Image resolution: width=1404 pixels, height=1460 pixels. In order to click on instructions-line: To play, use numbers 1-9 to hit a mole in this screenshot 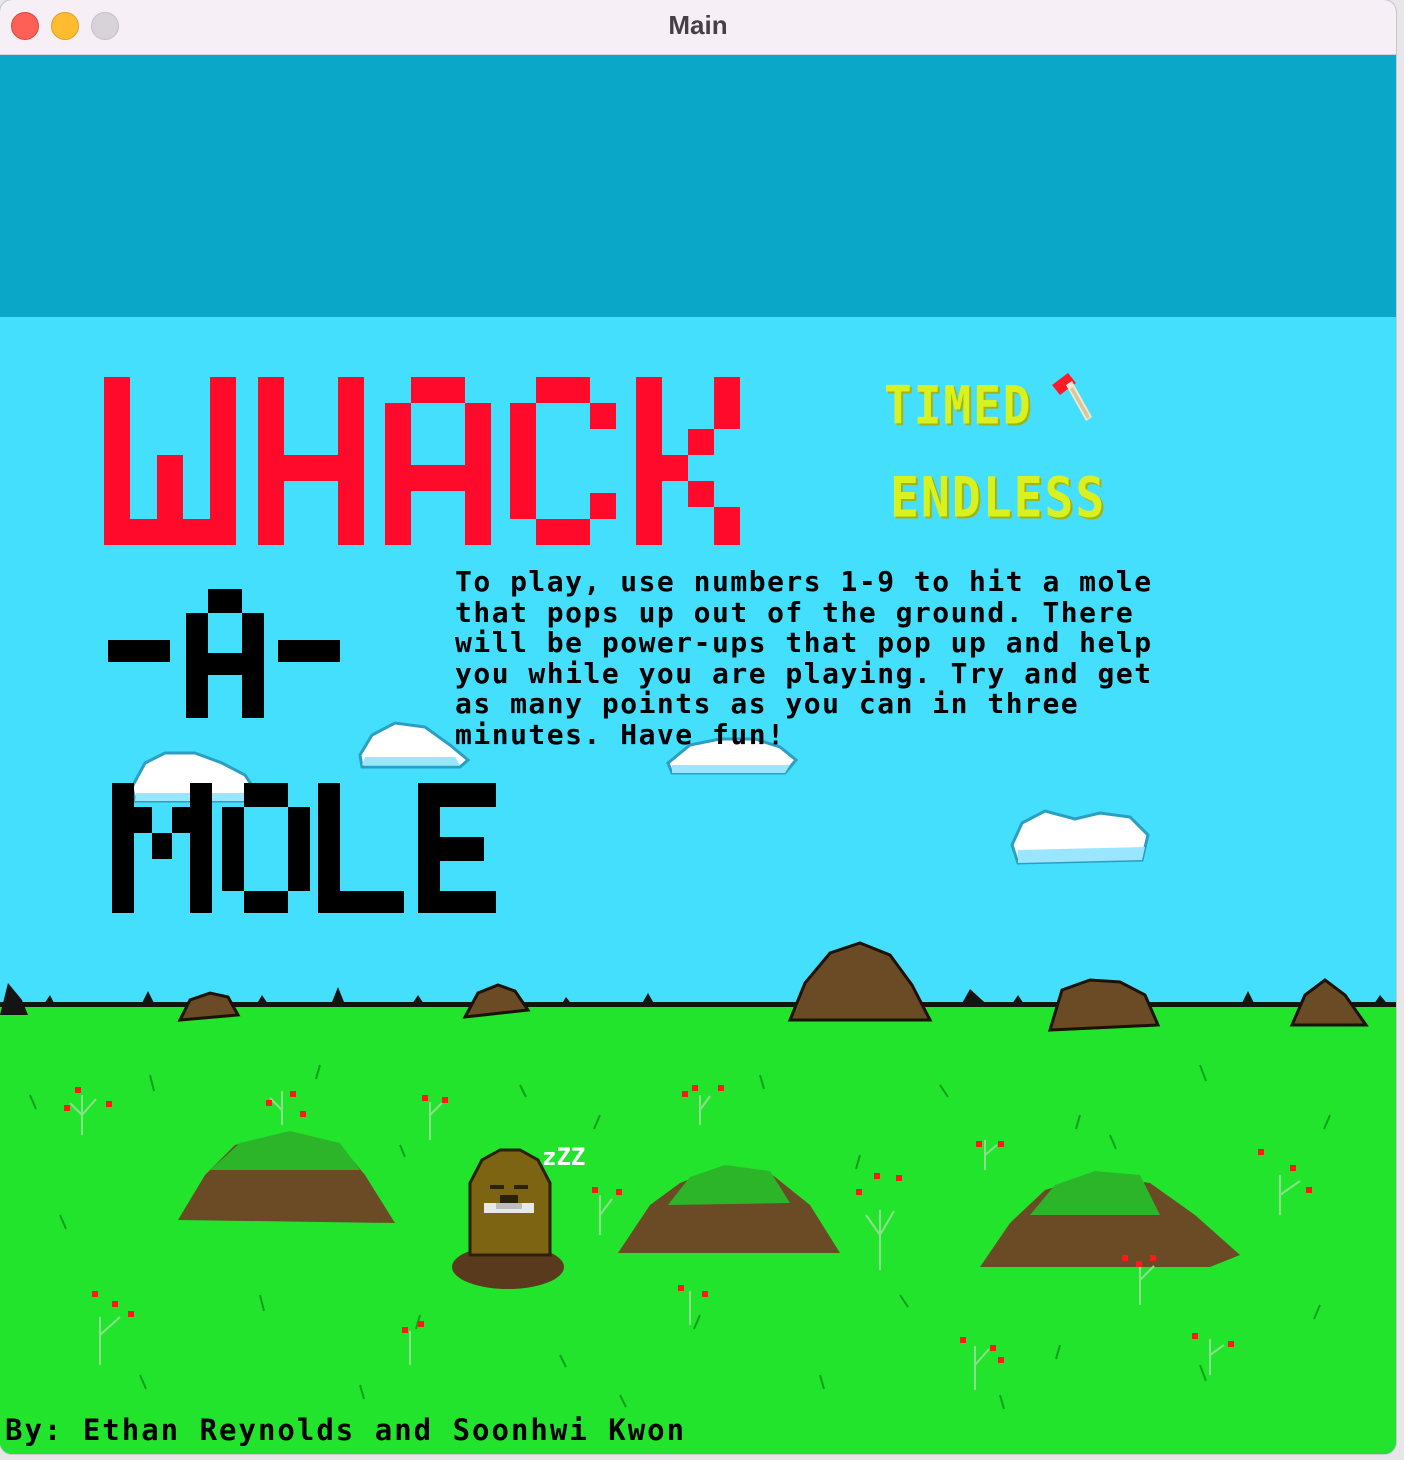, I will do `click(804, 581)`.